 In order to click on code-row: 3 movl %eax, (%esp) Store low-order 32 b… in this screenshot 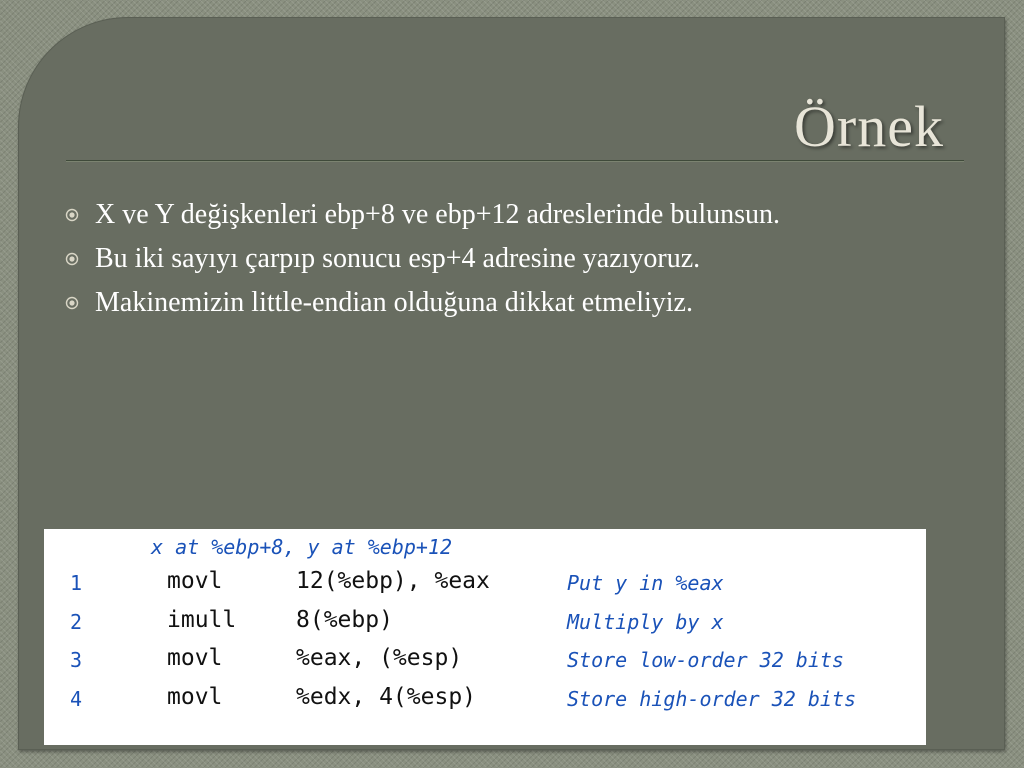, I will do `click(485, 661)`.